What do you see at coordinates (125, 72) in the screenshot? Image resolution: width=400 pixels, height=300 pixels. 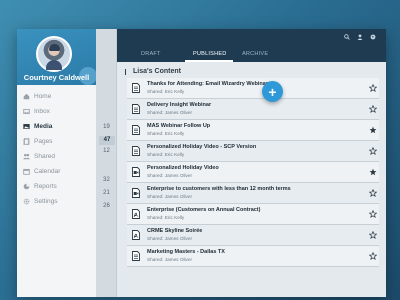 I see `section-marker` at bounding box center [125, 72].